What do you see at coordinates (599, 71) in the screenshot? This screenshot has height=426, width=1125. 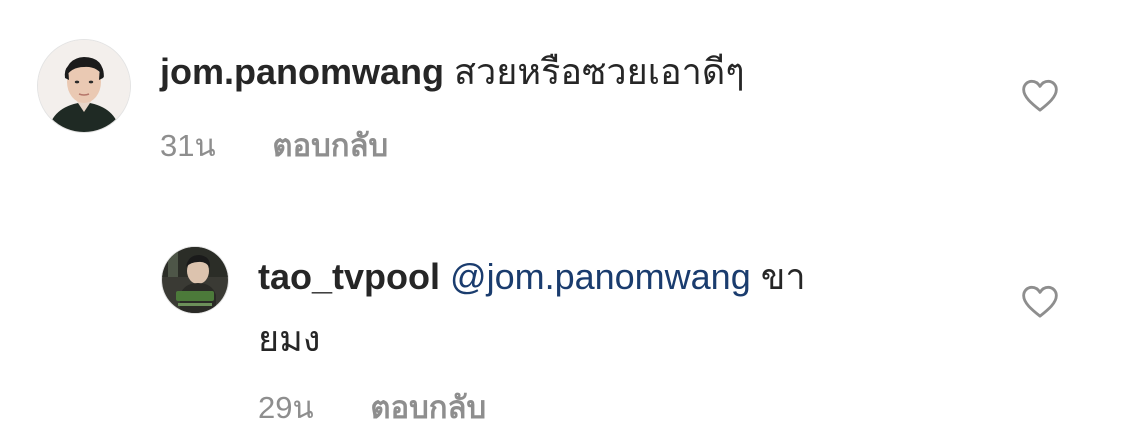 I see `comment-body: สวยหรือซวยเอาดีๆ` at bounding box center [599, 71].